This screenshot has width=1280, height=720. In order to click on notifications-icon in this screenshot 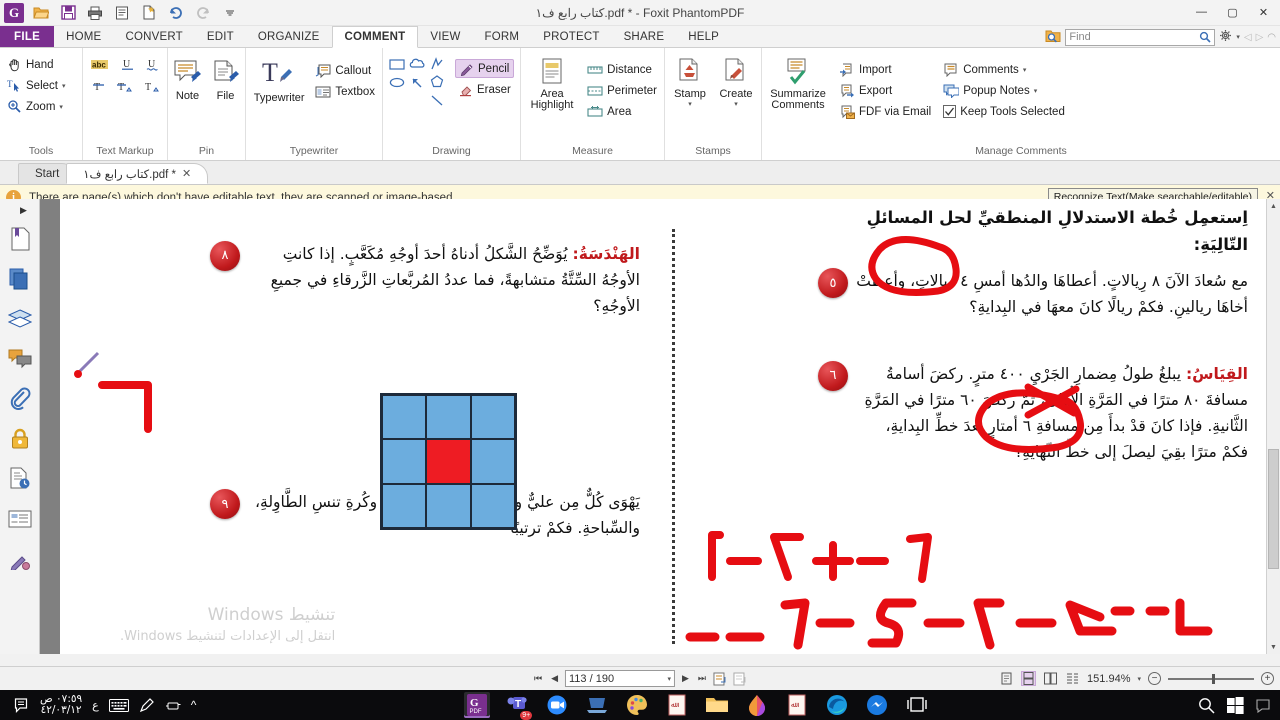, I will do `click(22, 705)`.